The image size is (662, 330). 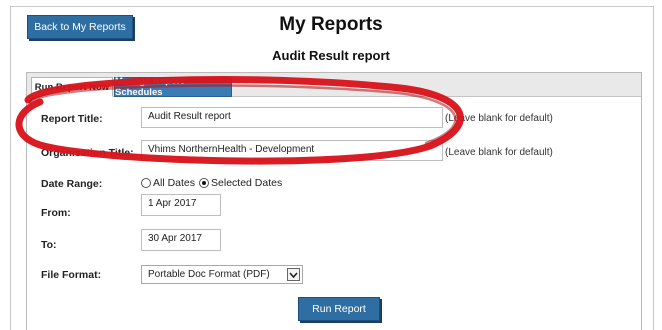 What do you see at coordinates (204, 183) in the screenshot?
I see `selected-dates-radio` at bounding box center [204, 183].